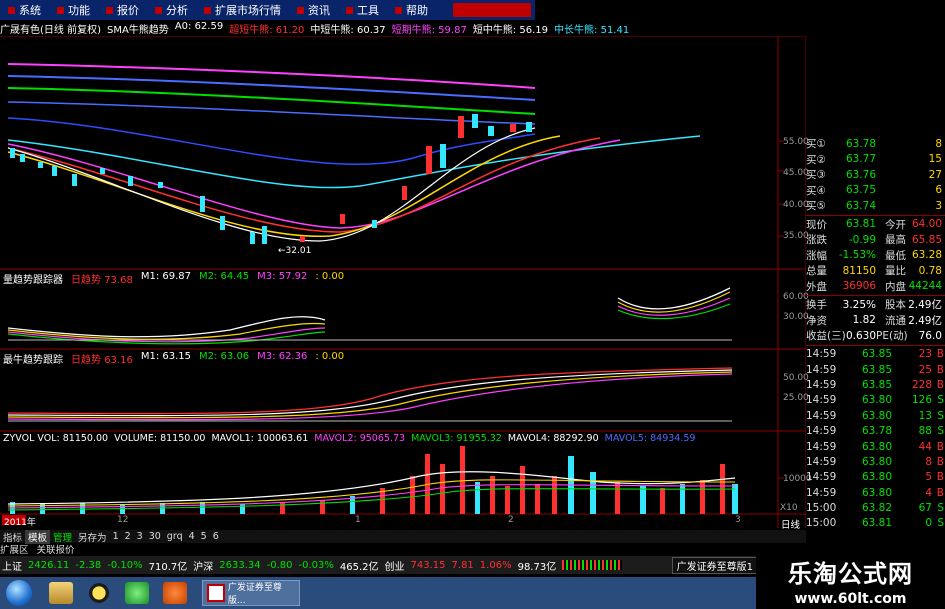 The height and width of the screenshot is (609, 945). What do you see at coordinates (24, 10) in the screenshot?
I see `menu-system: 系统` at bounding box center [24, 10].